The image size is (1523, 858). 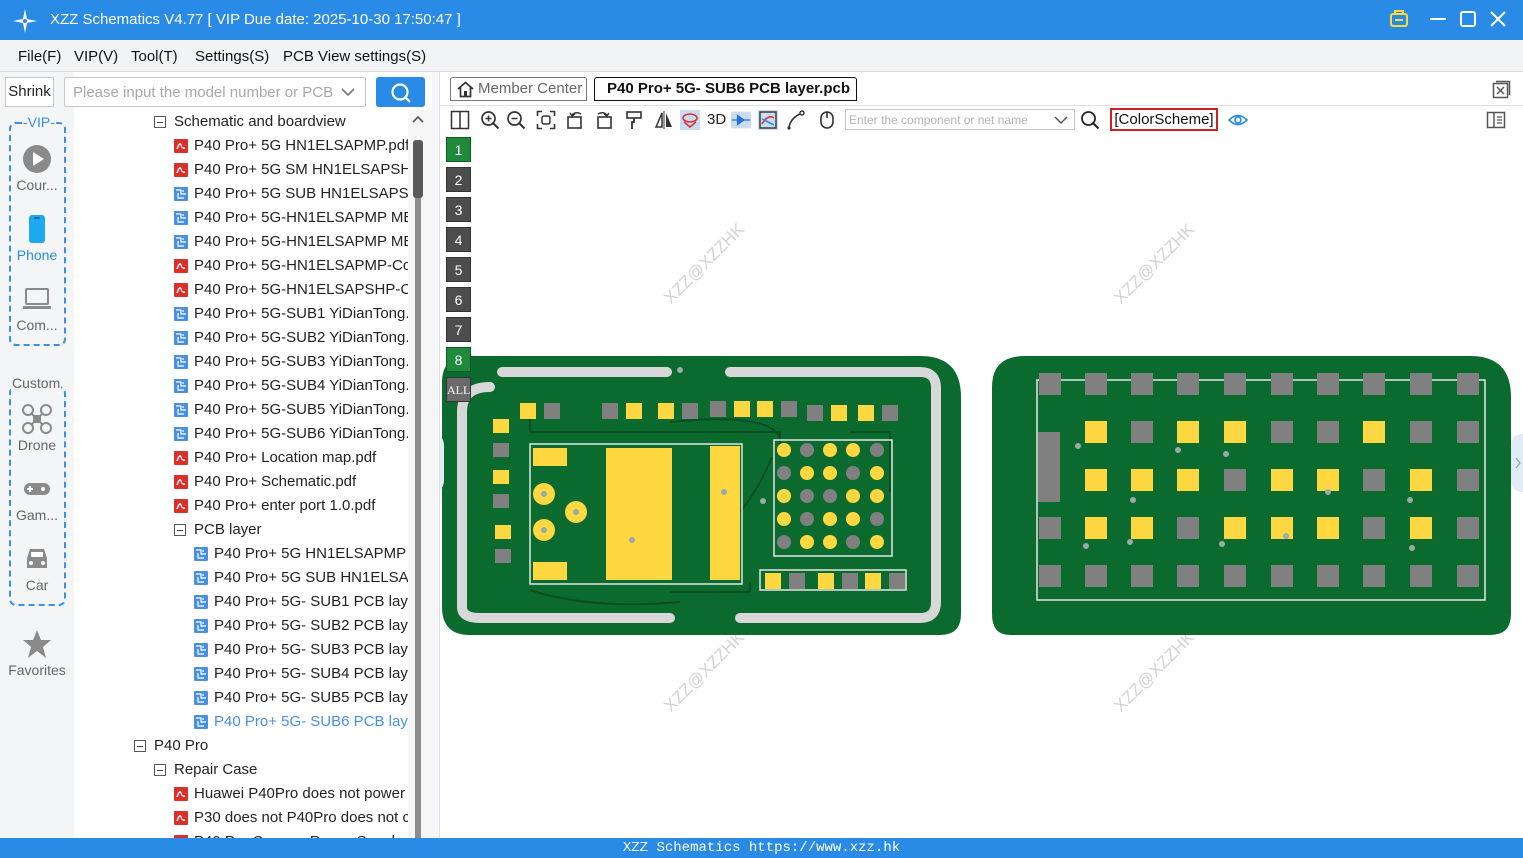 What do you see at coordinates (291, 818) in the screenshot?
I see `tree-item: P30 does not P40Pro does not c` at bounding box center [291, 818].